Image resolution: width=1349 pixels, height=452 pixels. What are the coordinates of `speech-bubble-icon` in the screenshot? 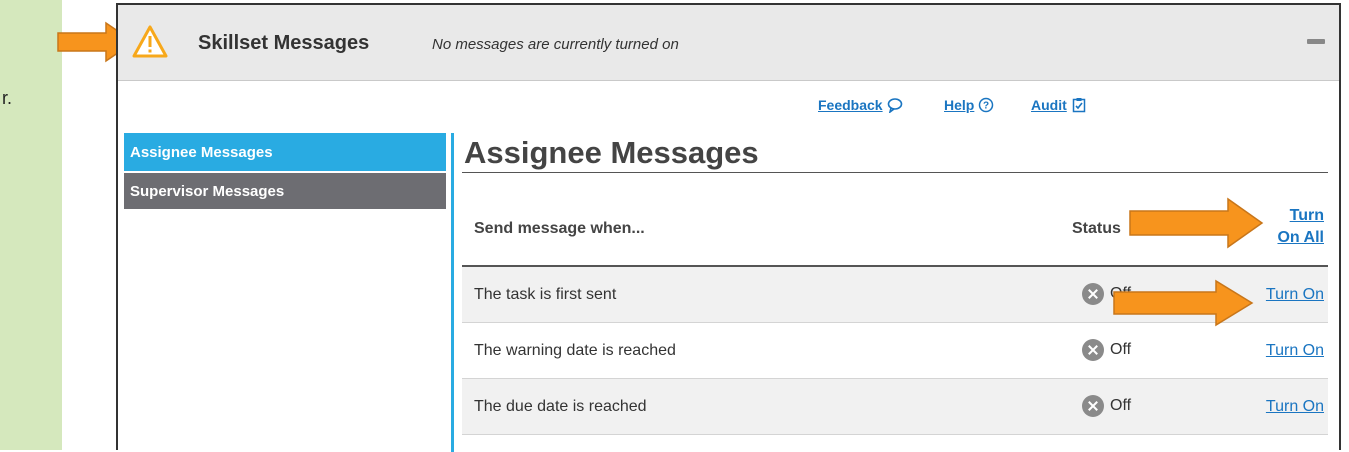 It's located at (894, 105).